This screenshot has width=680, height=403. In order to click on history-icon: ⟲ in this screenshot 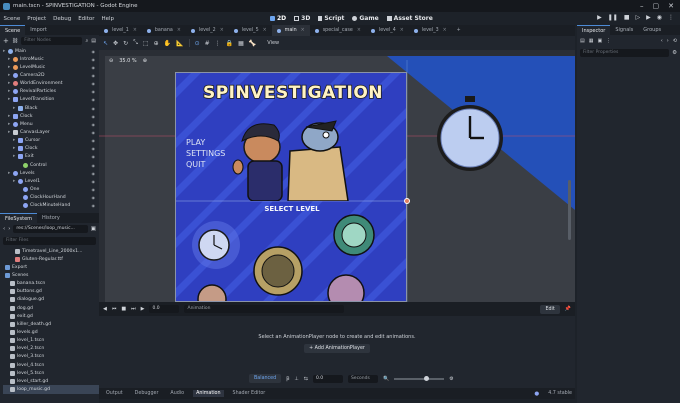, I will do `click(675, 41)`.